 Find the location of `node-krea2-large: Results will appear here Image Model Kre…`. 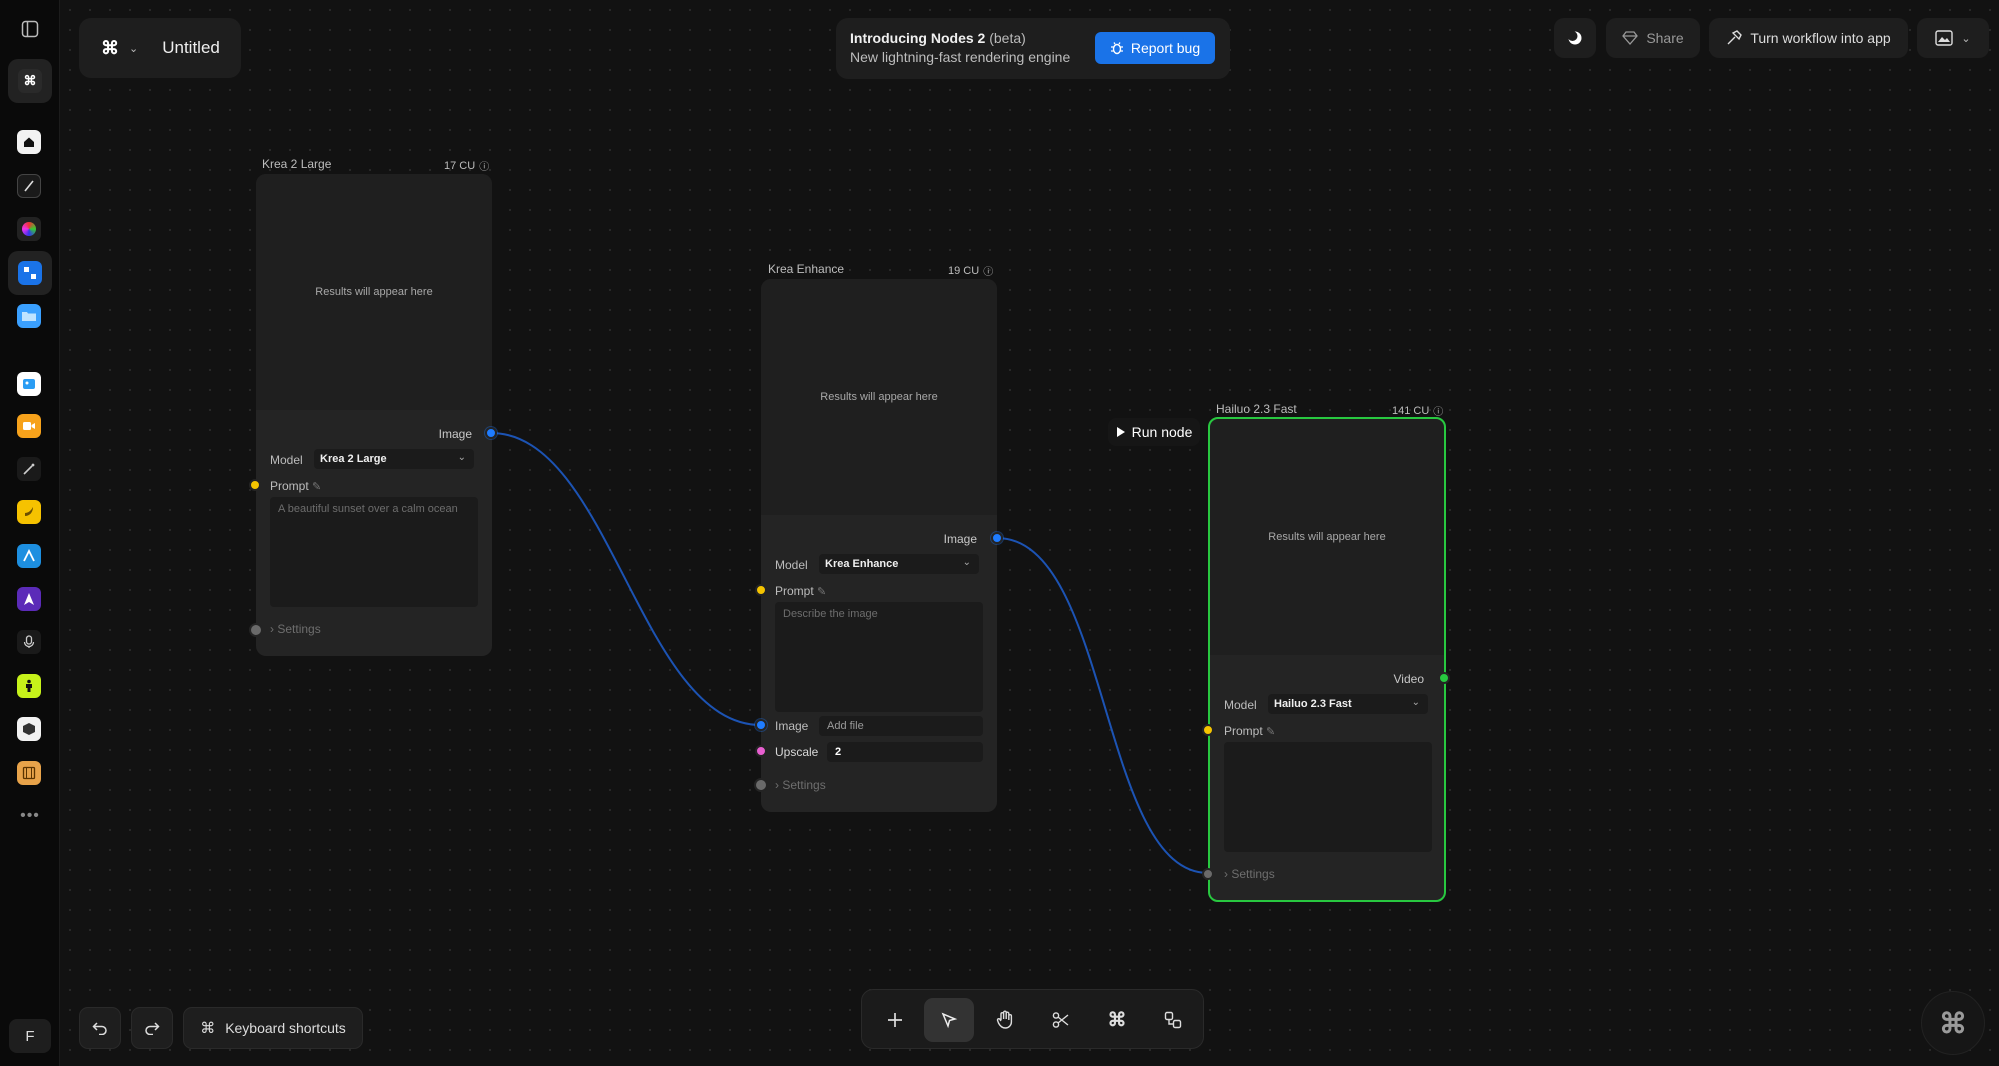

node-krea2-large: Results will appear here Image Model Kre… is located at coordinates (374, 415).